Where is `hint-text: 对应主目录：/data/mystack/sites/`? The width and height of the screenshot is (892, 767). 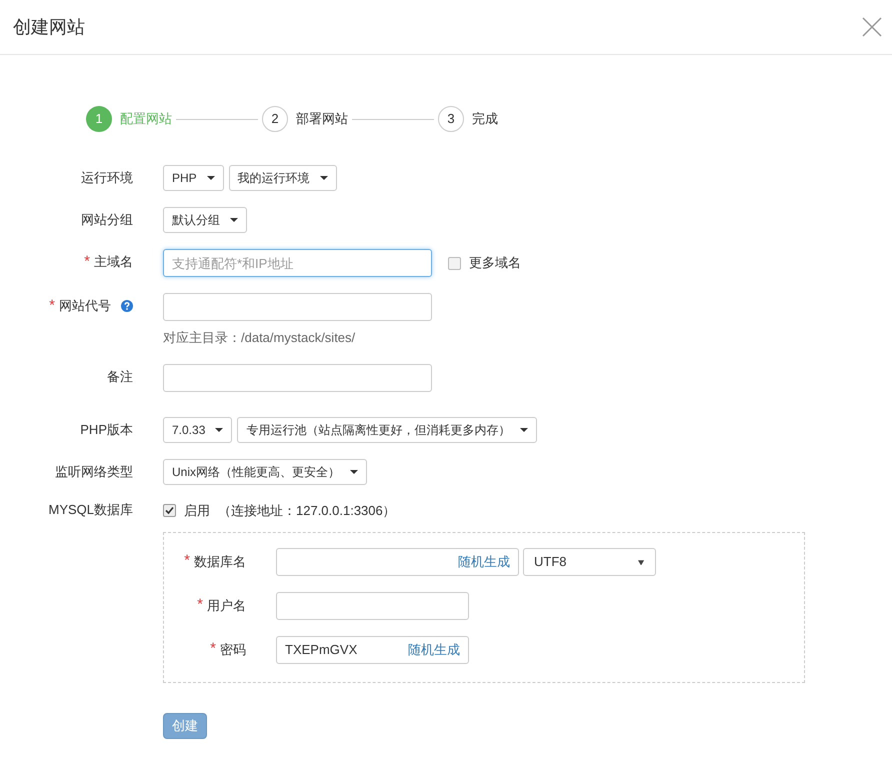
hint-text: 对应主目录：/data/mystack/sites/ is located at coordinates (259, 338).